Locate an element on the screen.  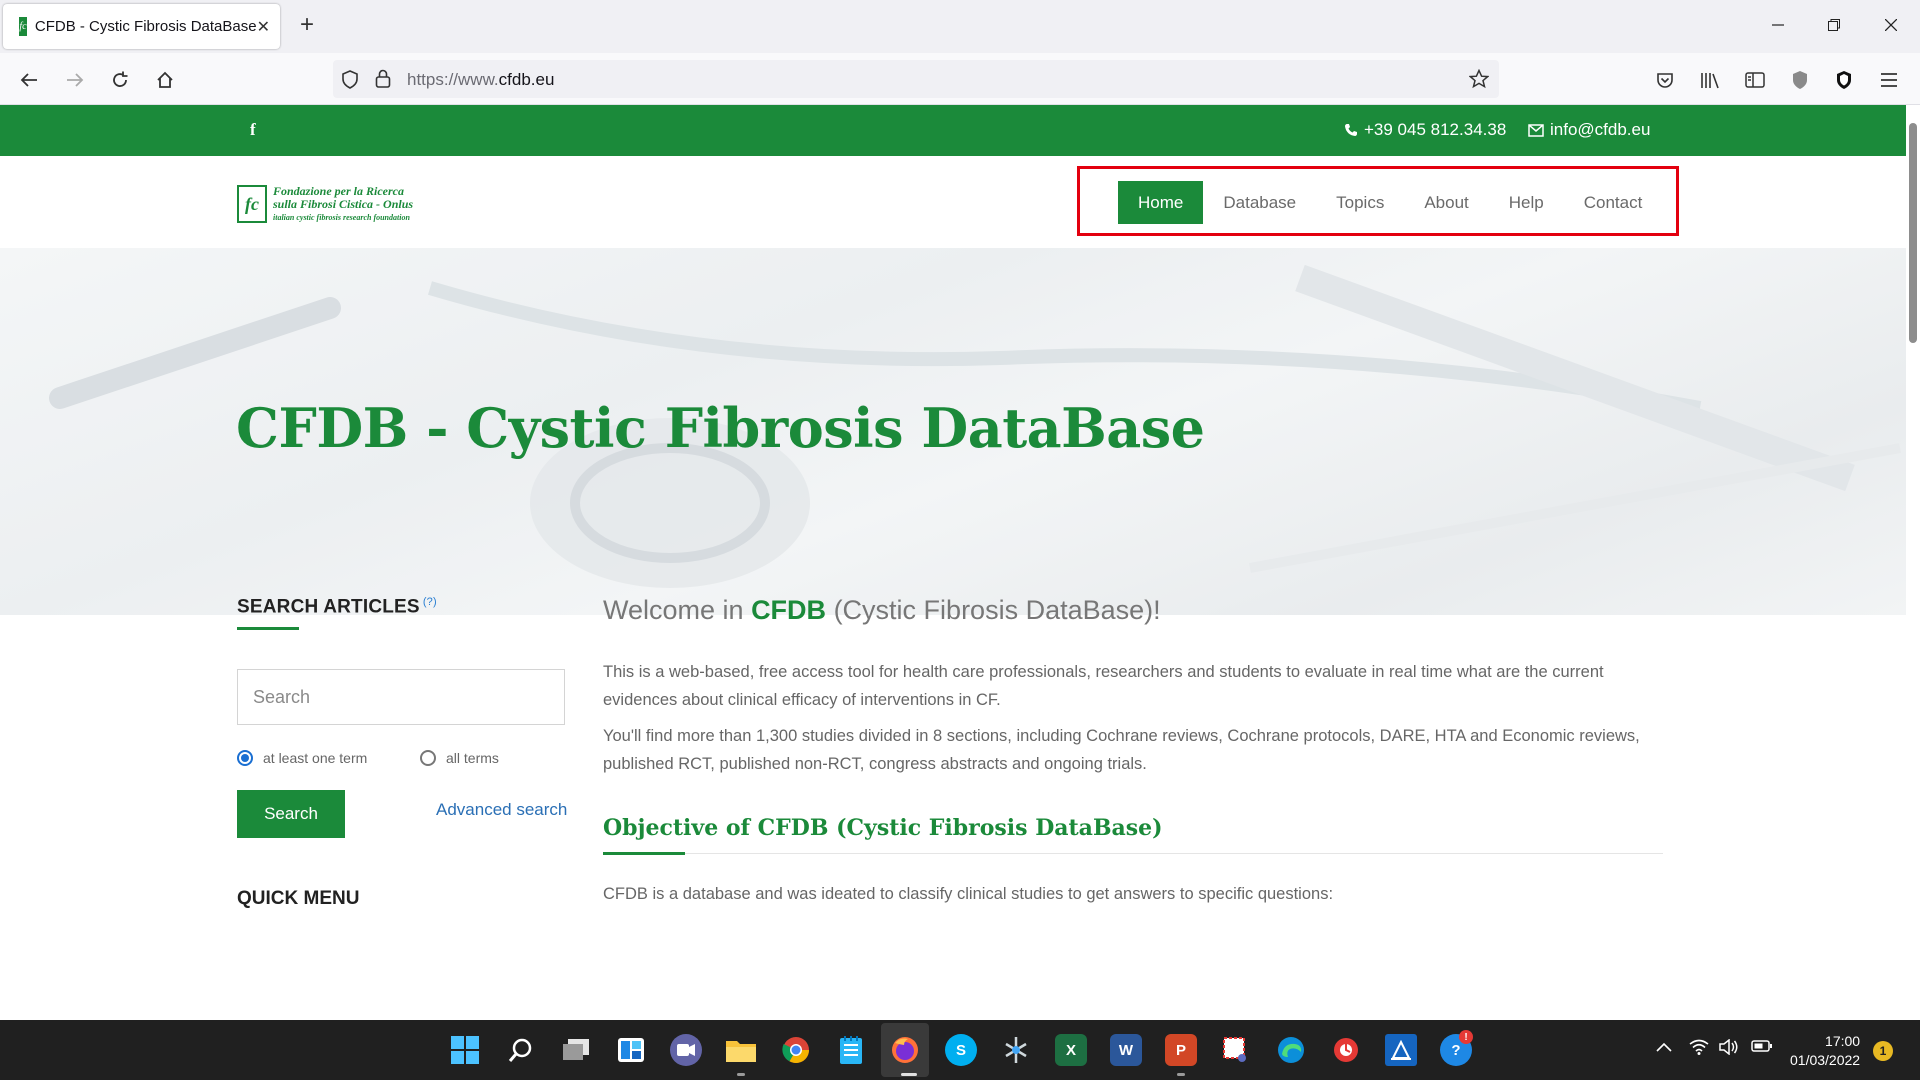
url-bar: https://www.cfdb.eu is located at coordinates (916, 79).